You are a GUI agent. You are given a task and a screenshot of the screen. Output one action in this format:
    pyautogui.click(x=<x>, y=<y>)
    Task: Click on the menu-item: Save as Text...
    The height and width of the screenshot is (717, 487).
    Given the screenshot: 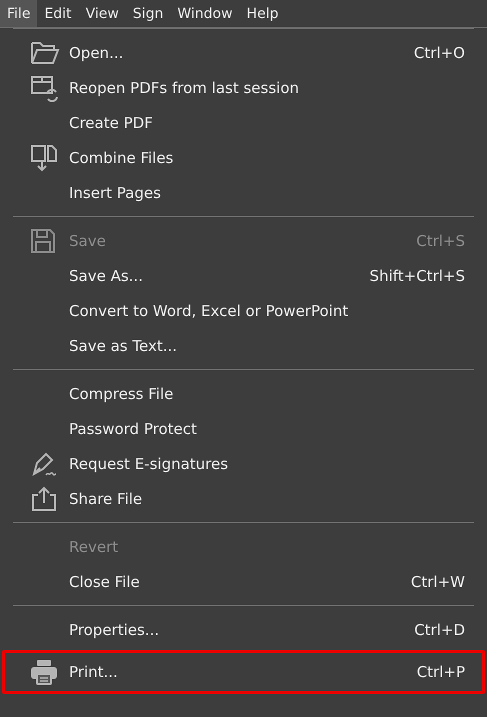 What is the action you would take?
    pyautogui.click(x=243, y=345)
    